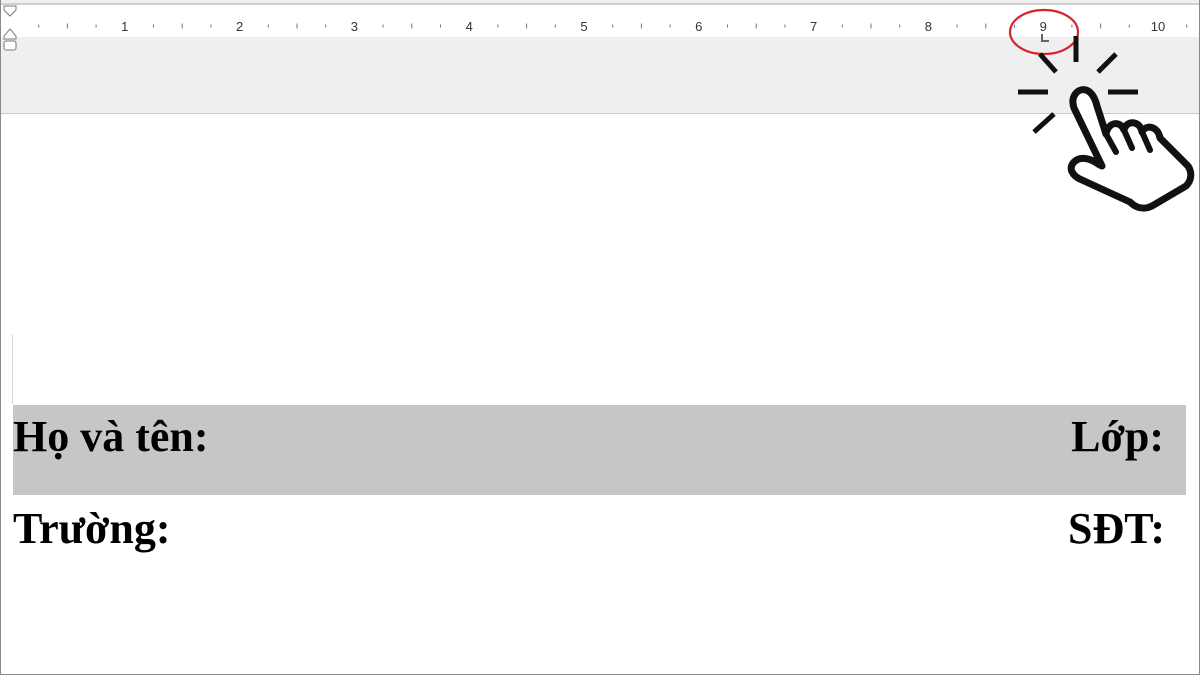  Describe the element at coordinates (239, 26) in the screenshot. I see `ruler-number: 2` at that location.